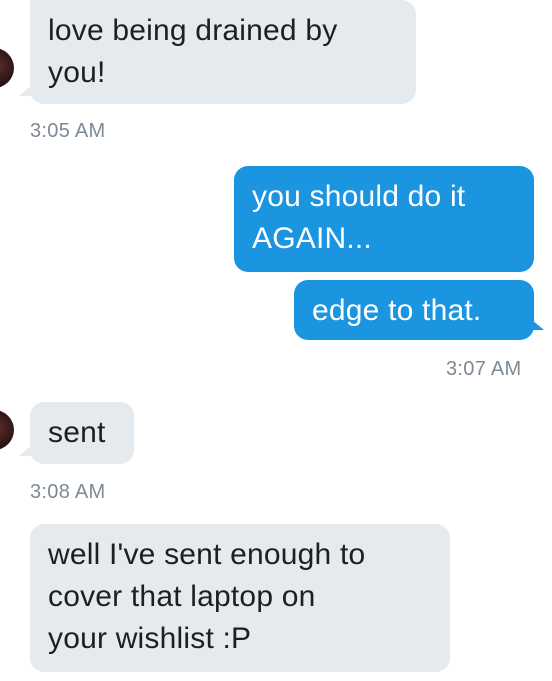  Describe the element at coordinates (68, 131) in the screenshot. I see `message-timestamp: 3:05 AM` at that location.